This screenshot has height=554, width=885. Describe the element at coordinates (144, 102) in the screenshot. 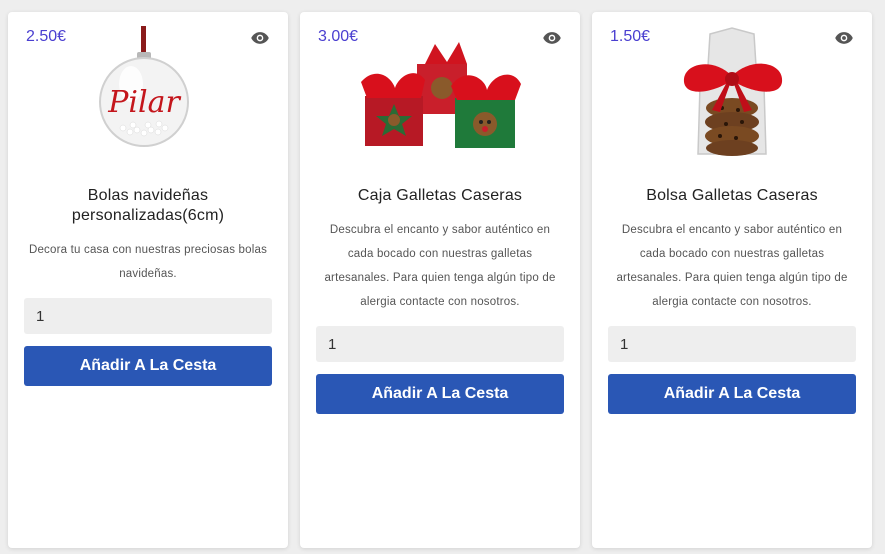

I see `ornament-text: Pilar` at that location.